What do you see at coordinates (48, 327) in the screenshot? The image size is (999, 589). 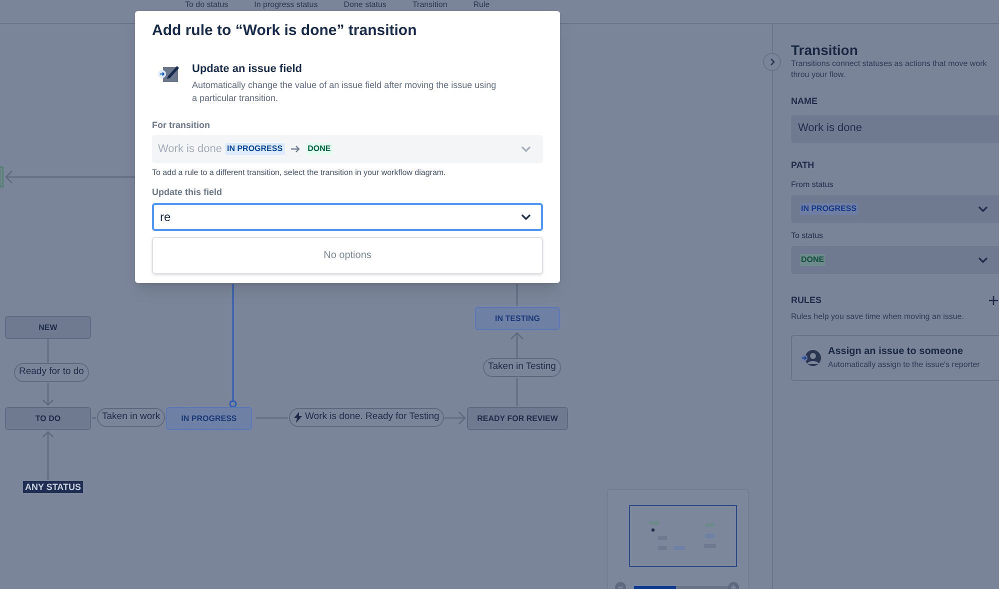 I see `status-node: NEW` at bounding box center [48, 327].